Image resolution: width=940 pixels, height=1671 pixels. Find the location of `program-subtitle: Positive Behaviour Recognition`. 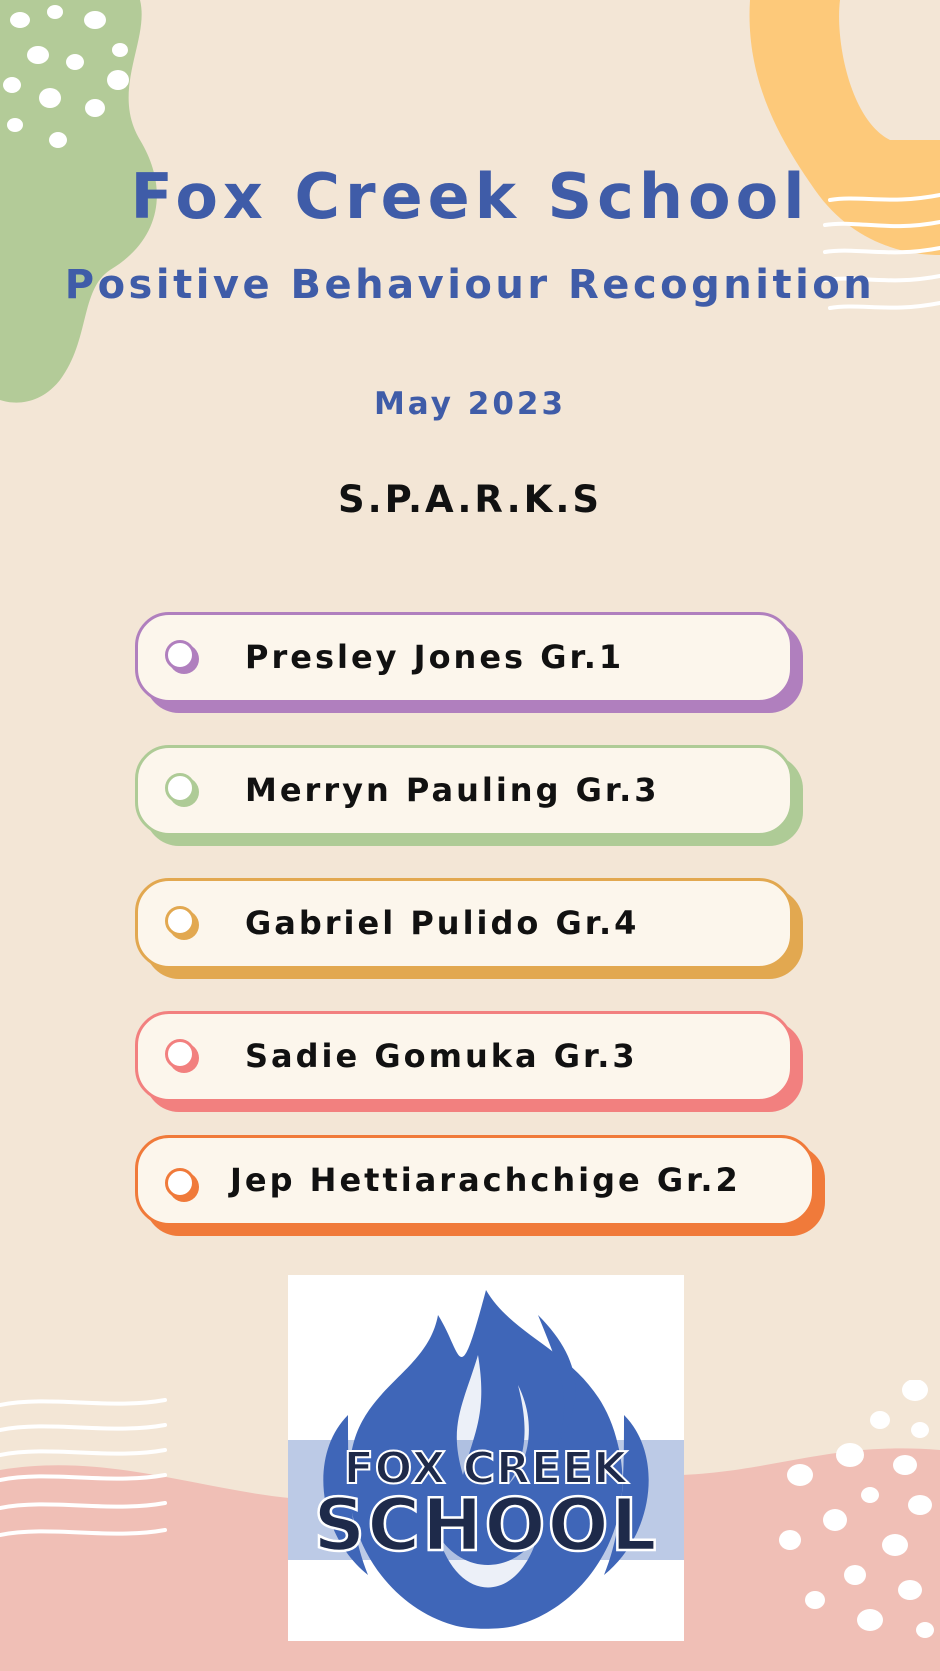

program-subtitle: Positive Behaviour Recognition is located at coordinates (470, 285).